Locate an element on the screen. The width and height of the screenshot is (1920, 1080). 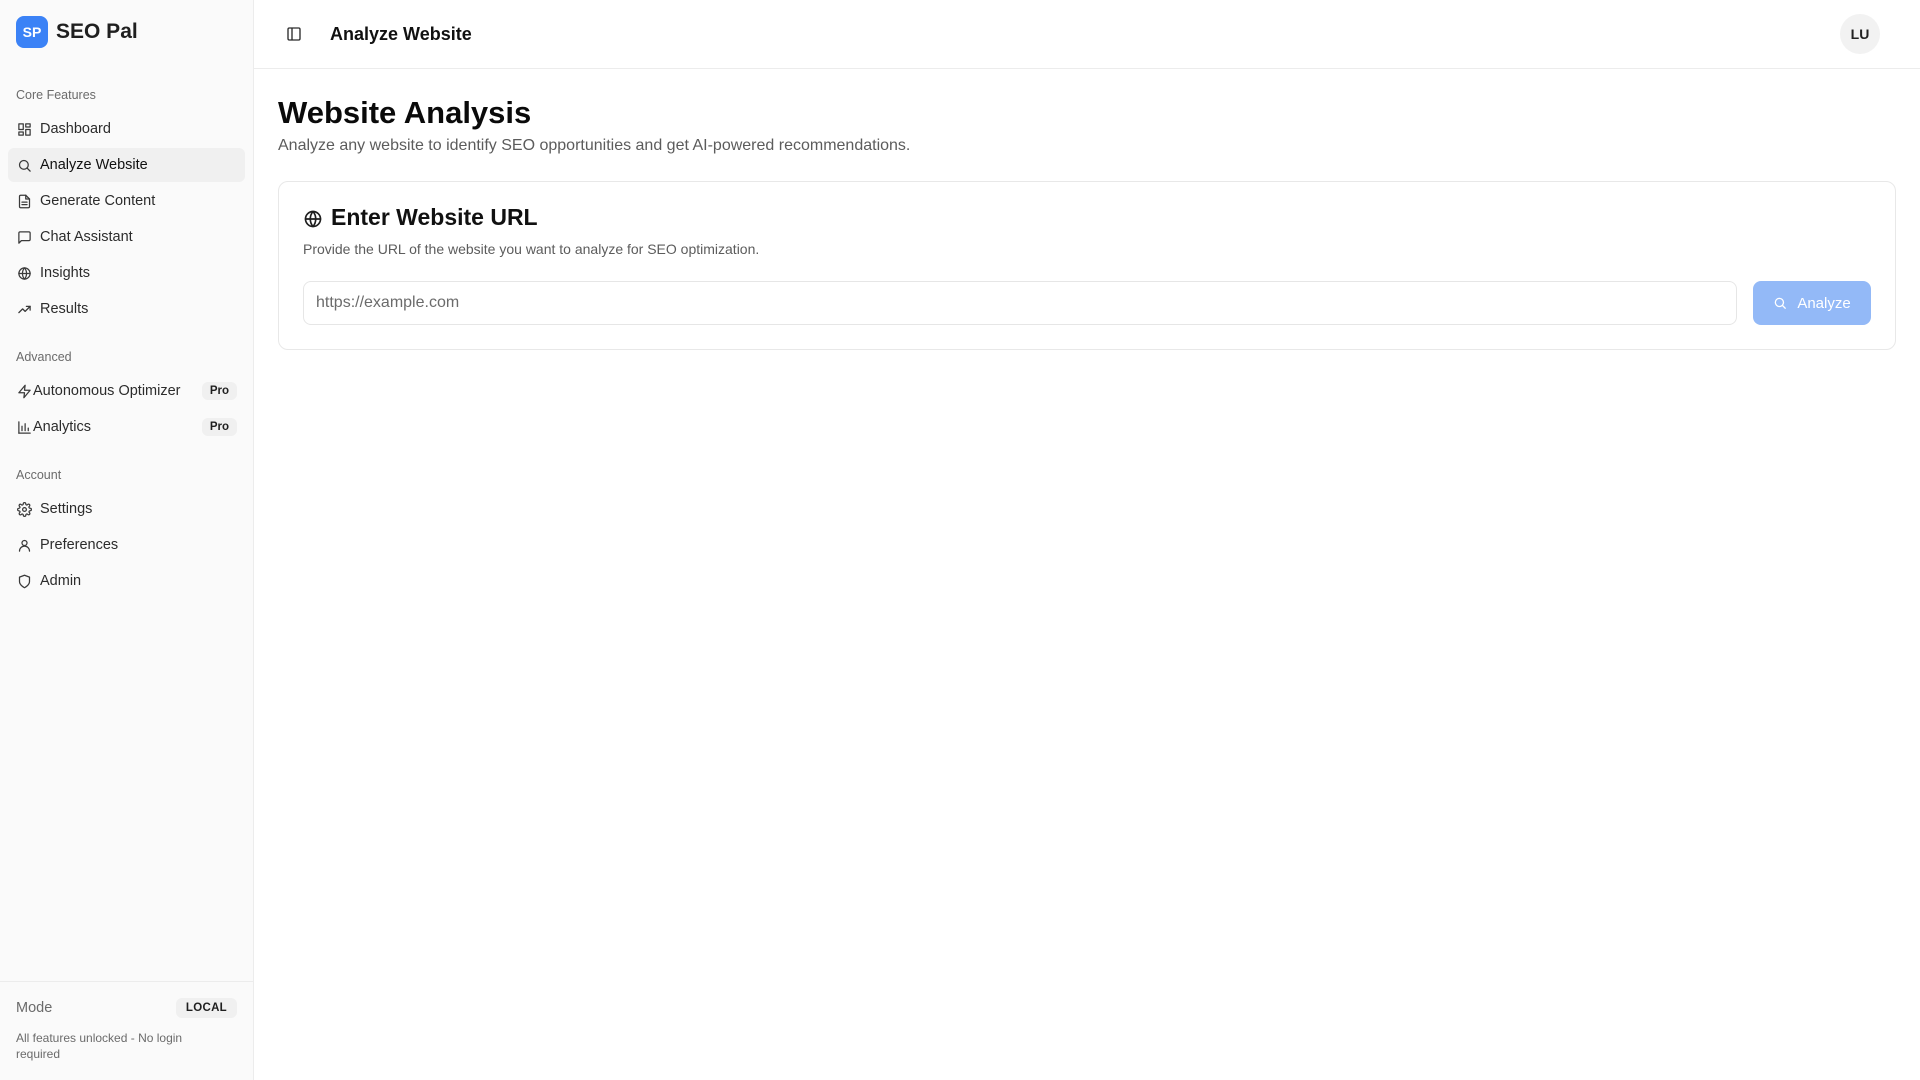
sidebar-item-label: Analytics is located at coordinates (62, 427).